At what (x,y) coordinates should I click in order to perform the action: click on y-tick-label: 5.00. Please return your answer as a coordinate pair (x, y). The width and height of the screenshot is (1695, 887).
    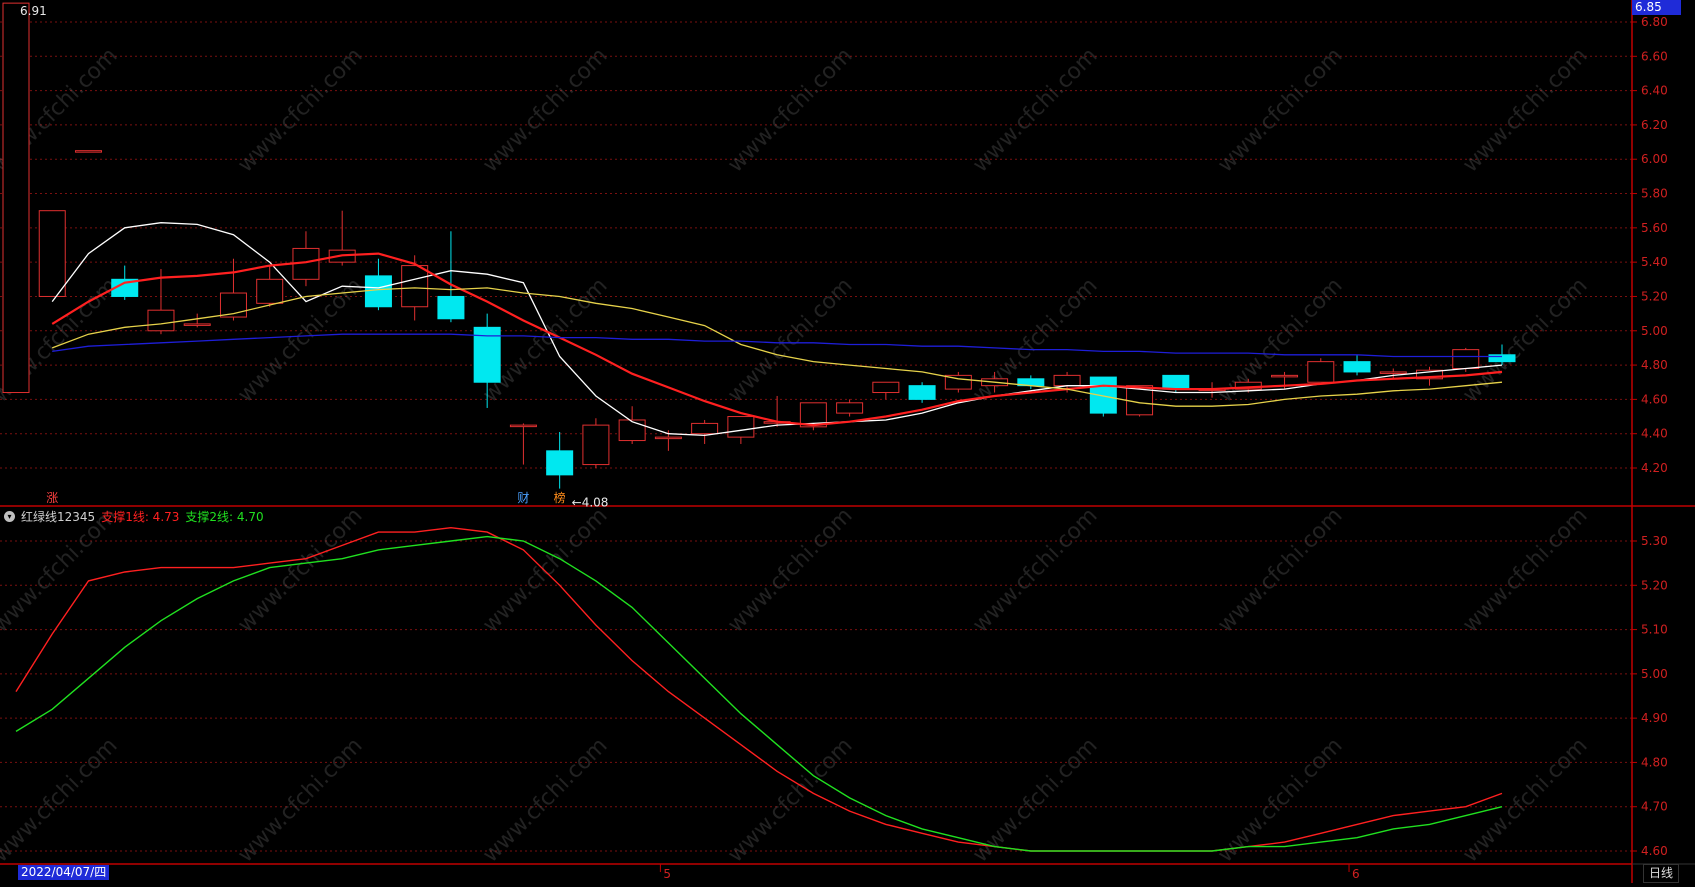
    Looking at the image, I should click on (1654, 331).